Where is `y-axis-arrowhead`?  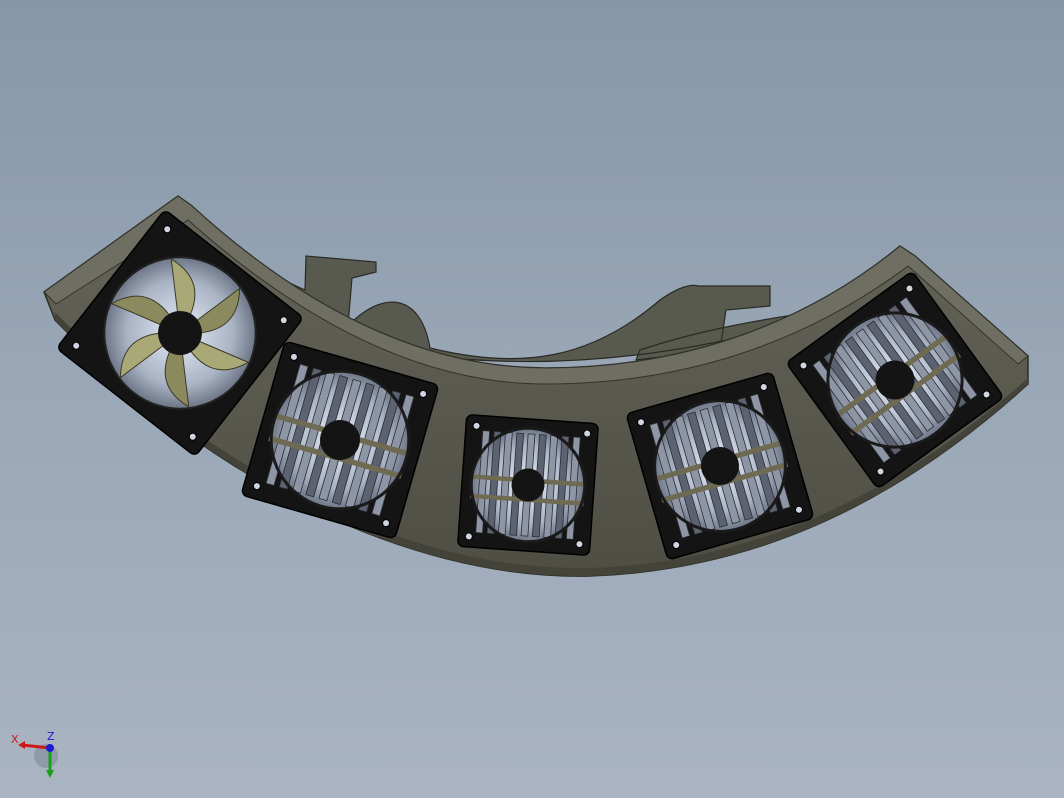
y-axis-arrowhead is located at coordinates (50, 774).